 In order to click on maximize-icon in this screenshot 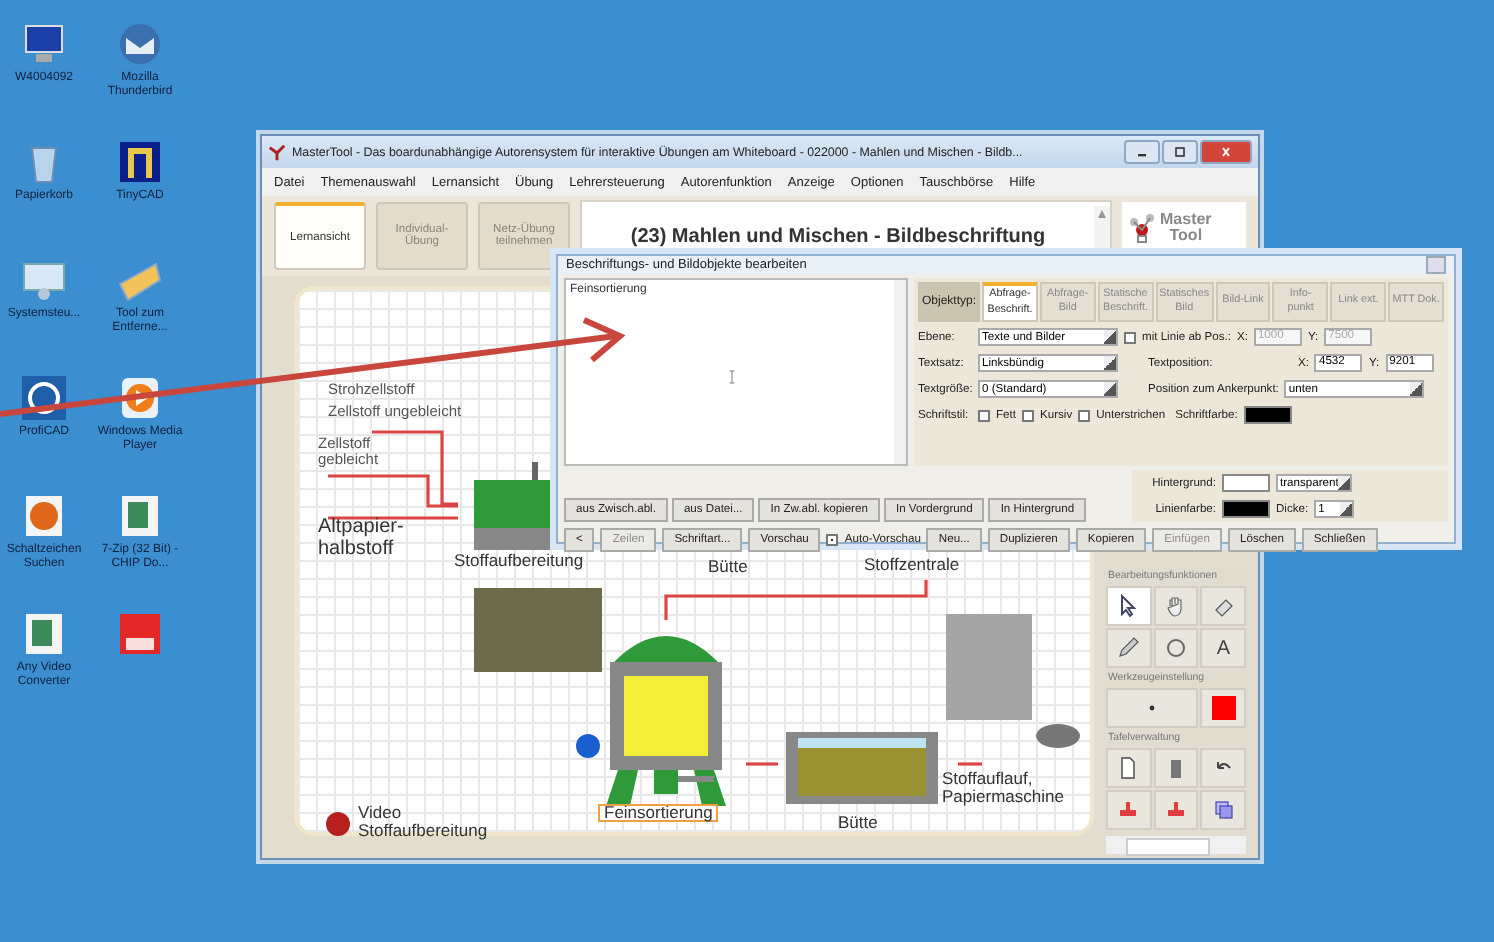, I will do `click(1180, 152)`.